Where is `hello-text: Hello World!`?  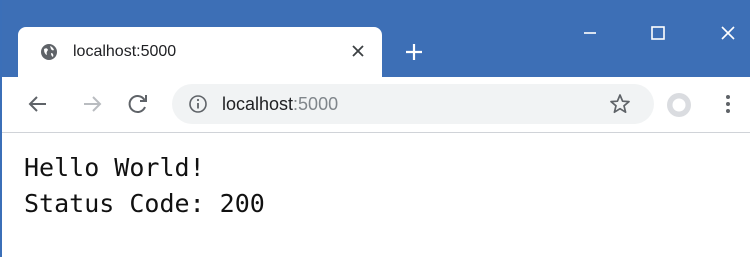 hello-text: Hello World! is located at coordinates (114, 167).